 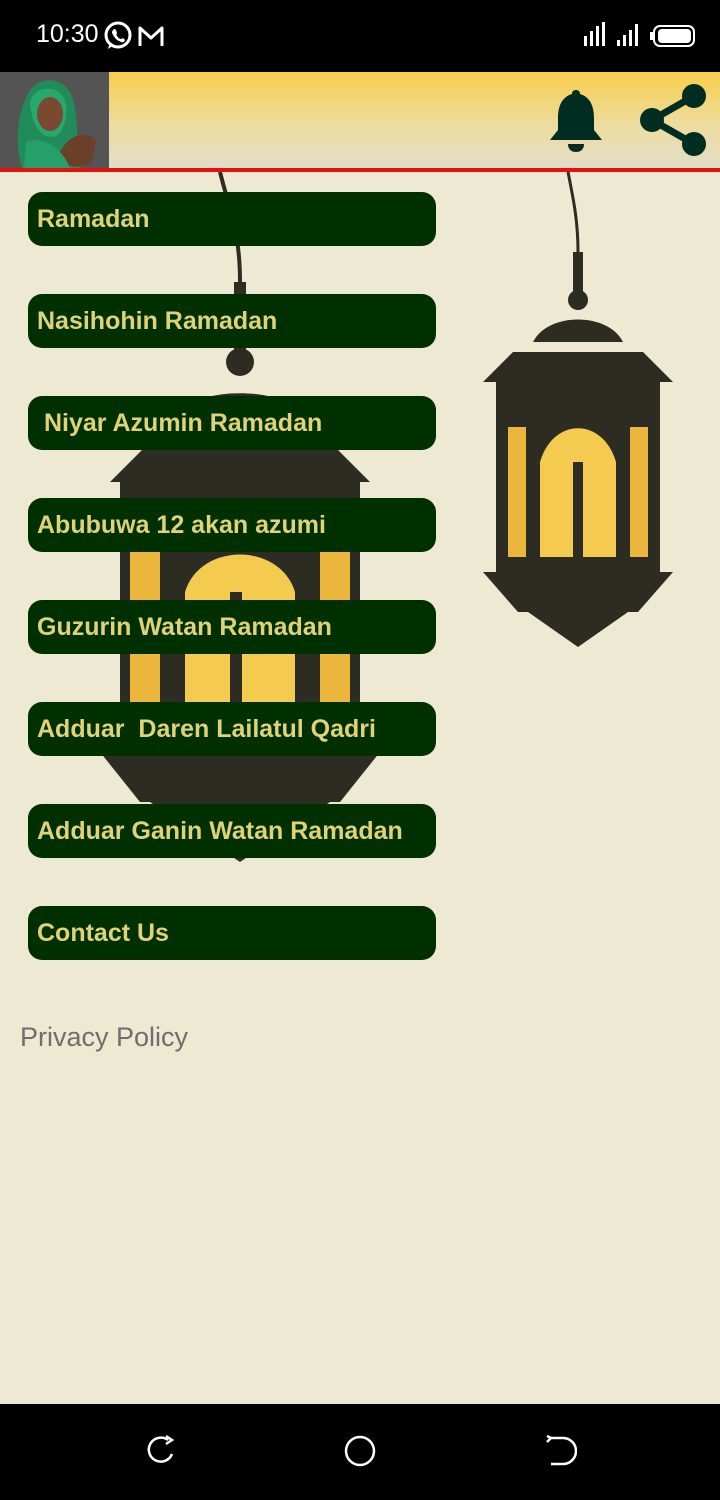 I want to click on menu-button-adduar-ganin-watan: Adduar Ganin Watan Ramadan, so click(x=232, y=831).